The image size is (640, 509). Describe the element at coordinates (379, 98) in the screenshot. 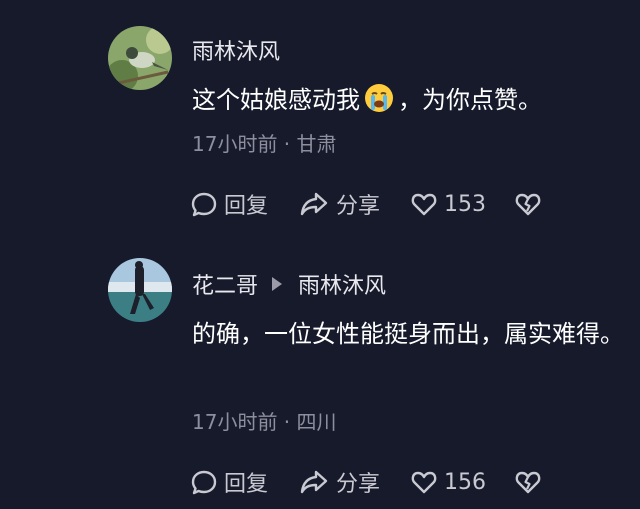

I see `loudly-crying-face-icon` at that location.